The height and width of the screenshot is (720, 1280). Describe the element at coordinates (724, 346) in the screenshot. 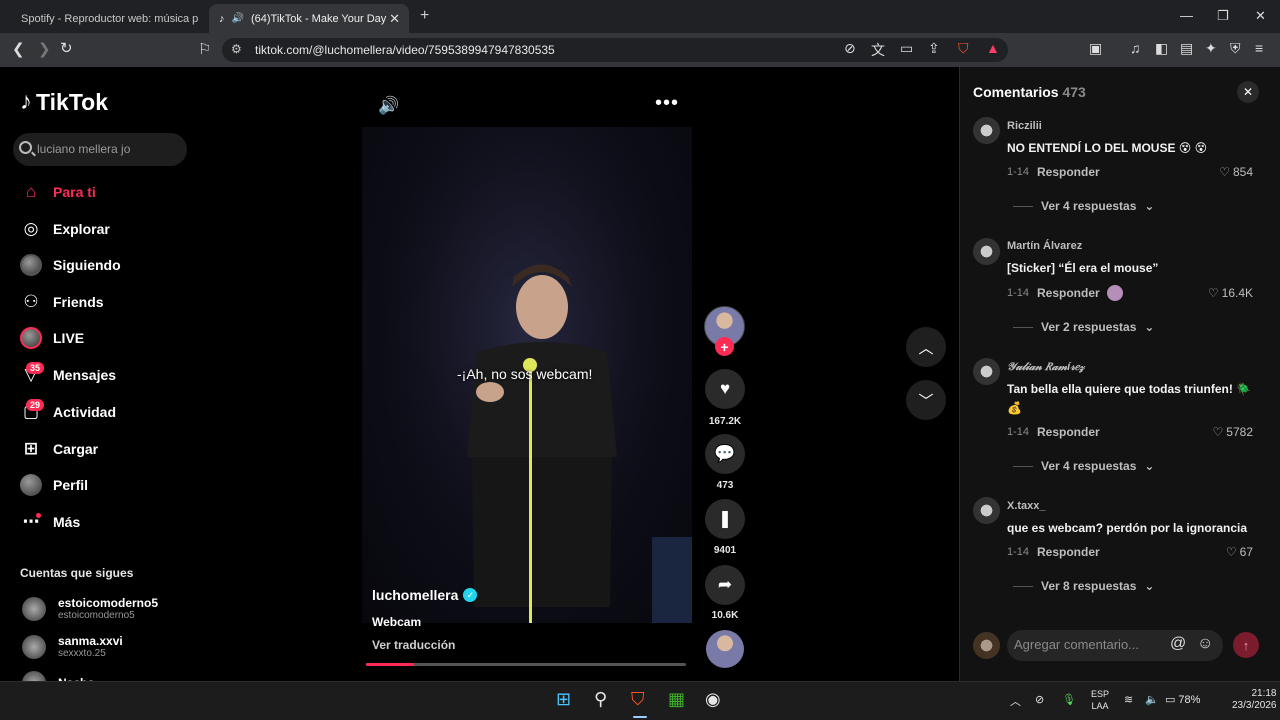

I see `follow-plus-icon: +` at that location.